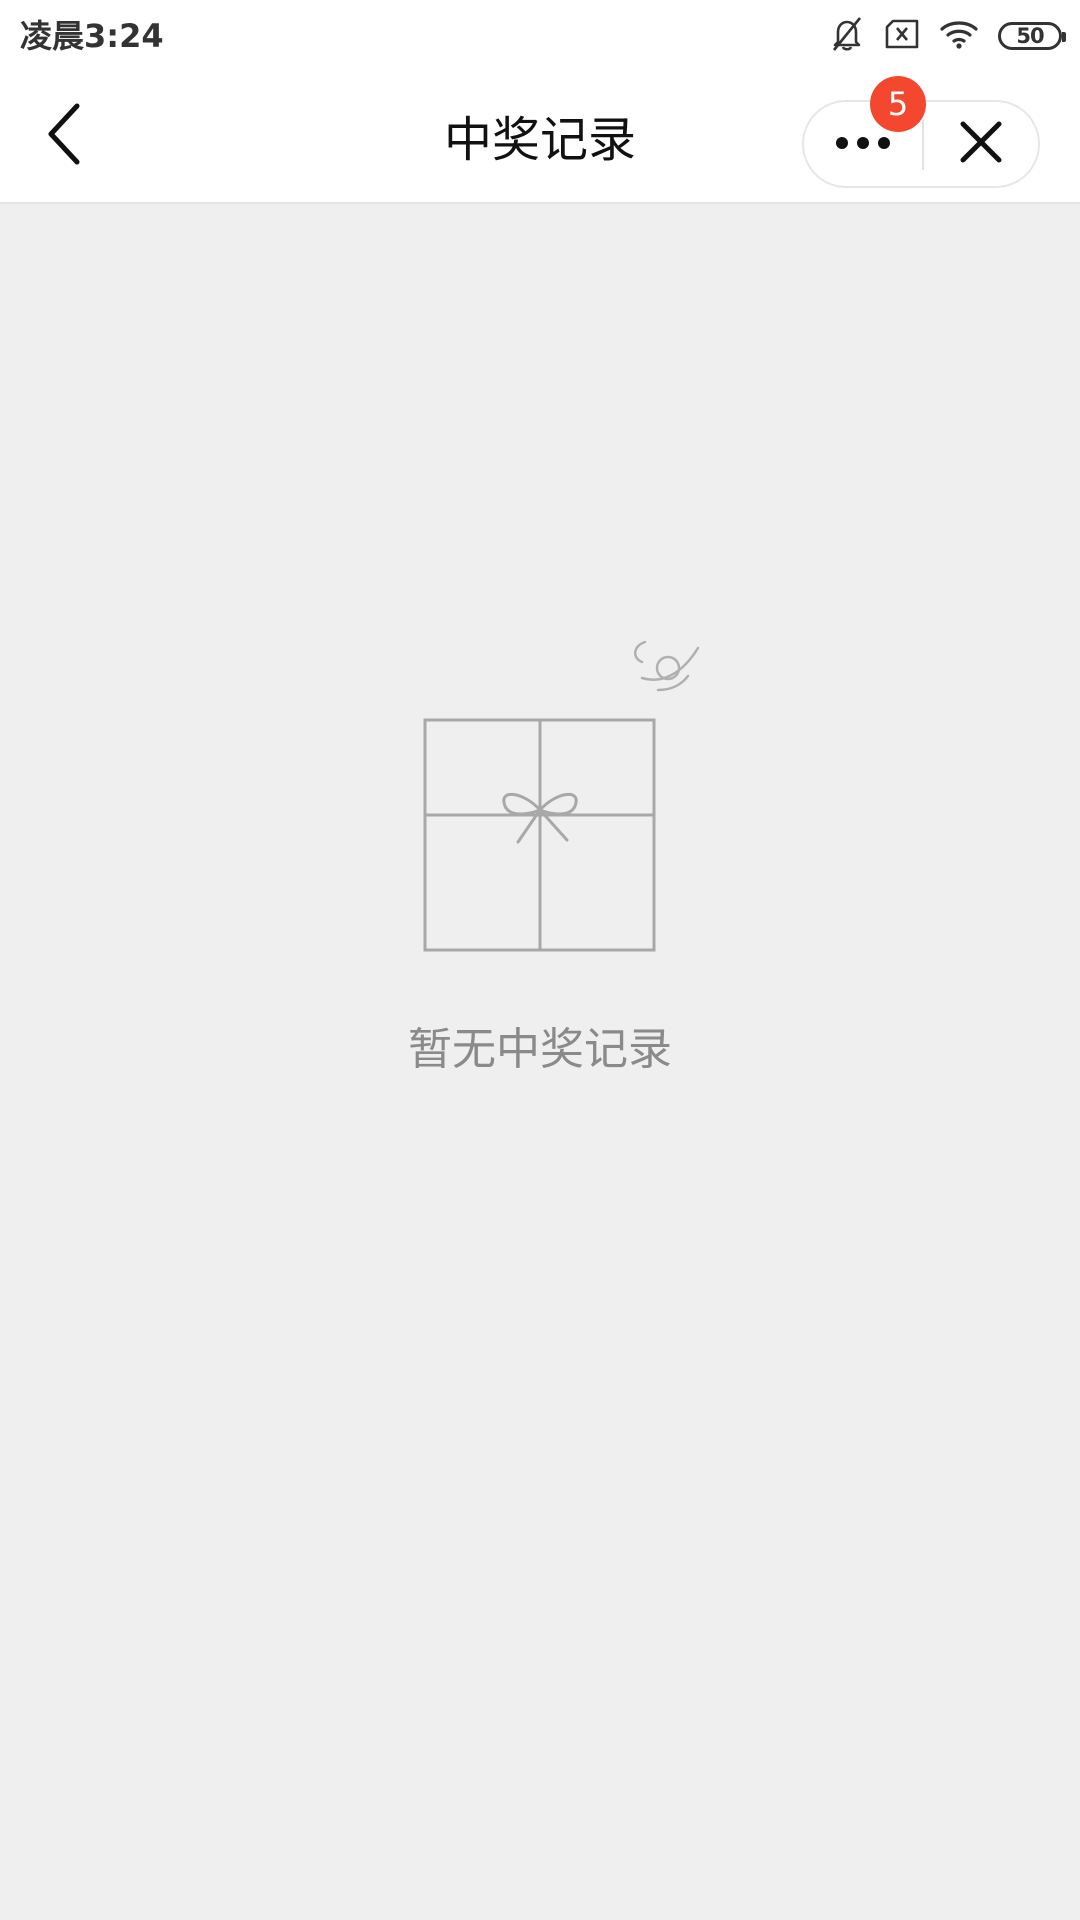 This screenshot has height=1920, width=1080. What do you see at coordinates (565, 795) in the screenshot?
I see `gift-box-icon` at bounding box center [565, 795].